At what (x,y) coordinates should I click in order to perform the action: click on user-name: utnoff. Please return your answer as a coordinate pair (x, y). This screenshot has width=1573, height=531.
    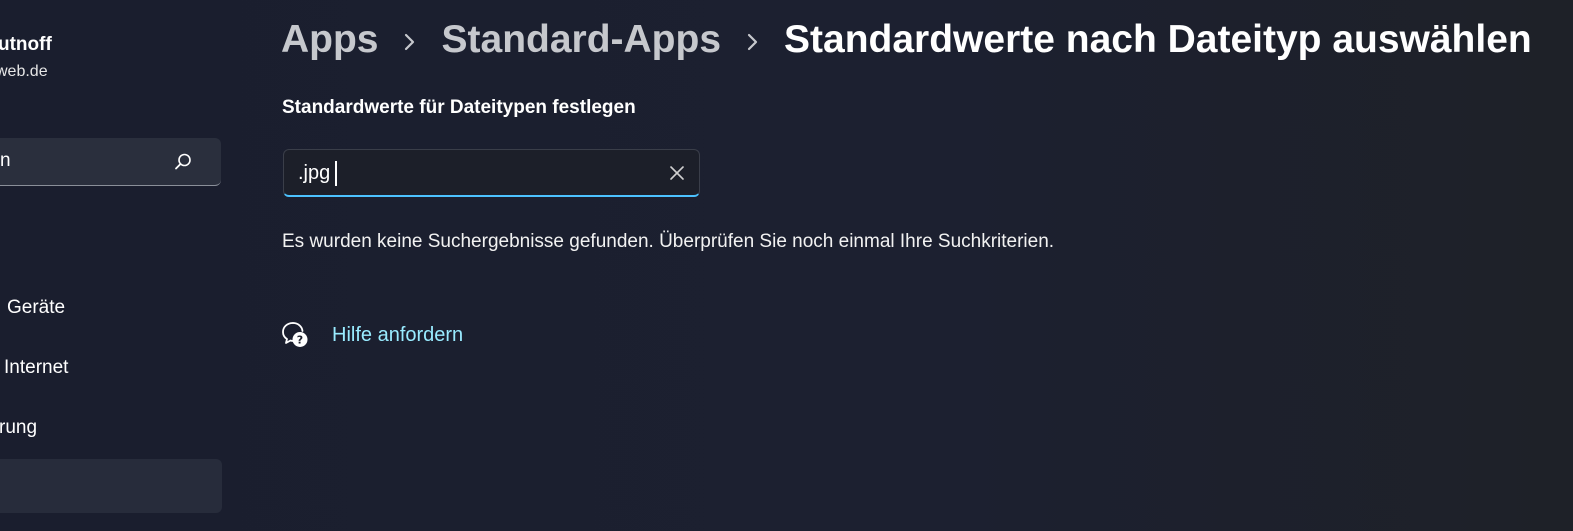
    Looking at the image, I should click on (26, 44).